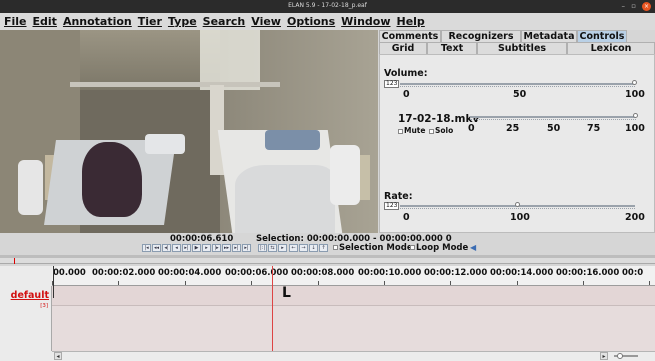  I want to click on speaker-icon: ◀, so click(473, 247).